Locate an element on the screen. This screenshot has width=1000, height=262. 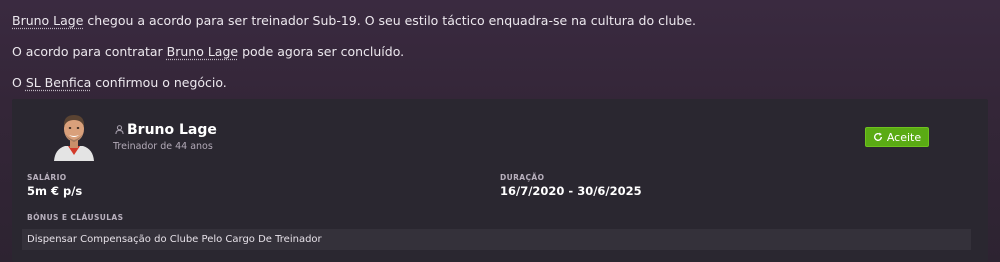
coach-name-link: Bruno Lage is located at coordinates (47, 20).